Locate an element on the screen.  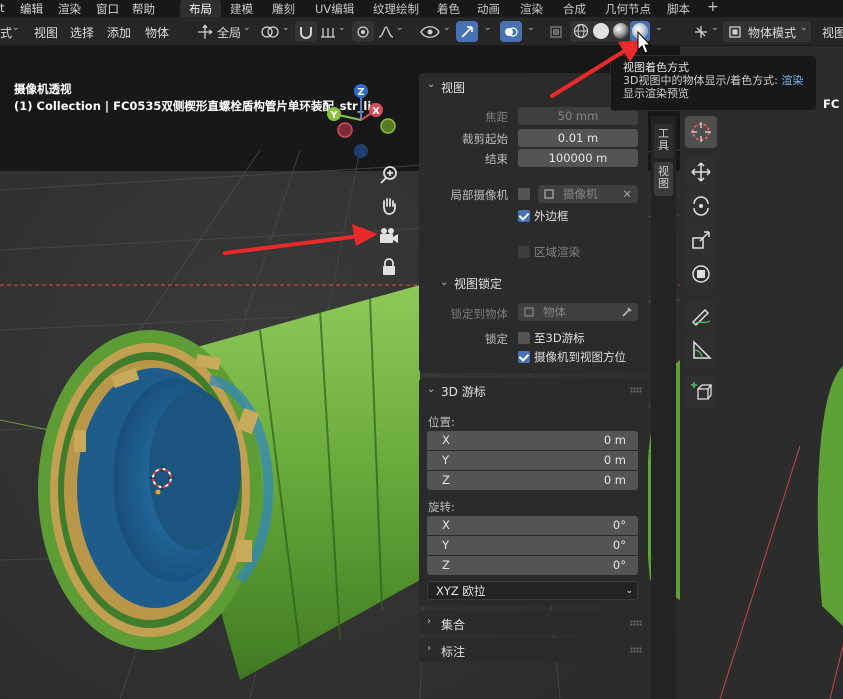
rotate-tool-button is located at coordinates (701, 206).